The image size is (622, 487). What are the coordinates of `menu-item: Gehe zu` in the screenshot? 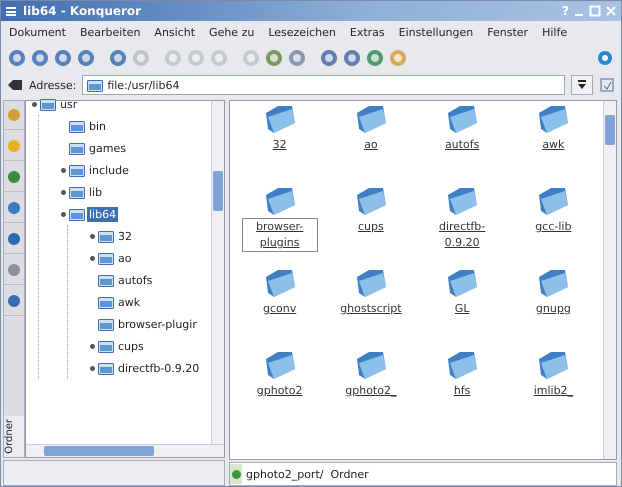 It's located at (231, 32).